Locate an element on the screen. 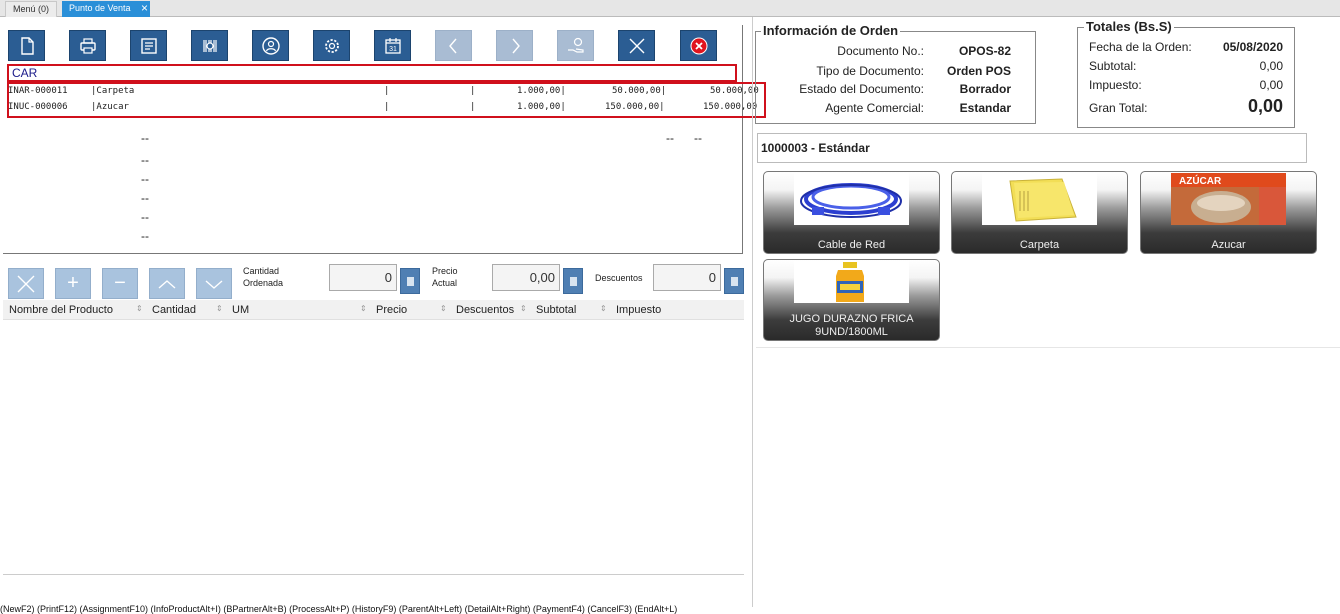 Image resolution: width=1340 pixels, height=614 pixels. network-cable-image is located at coordinates (851, 200).